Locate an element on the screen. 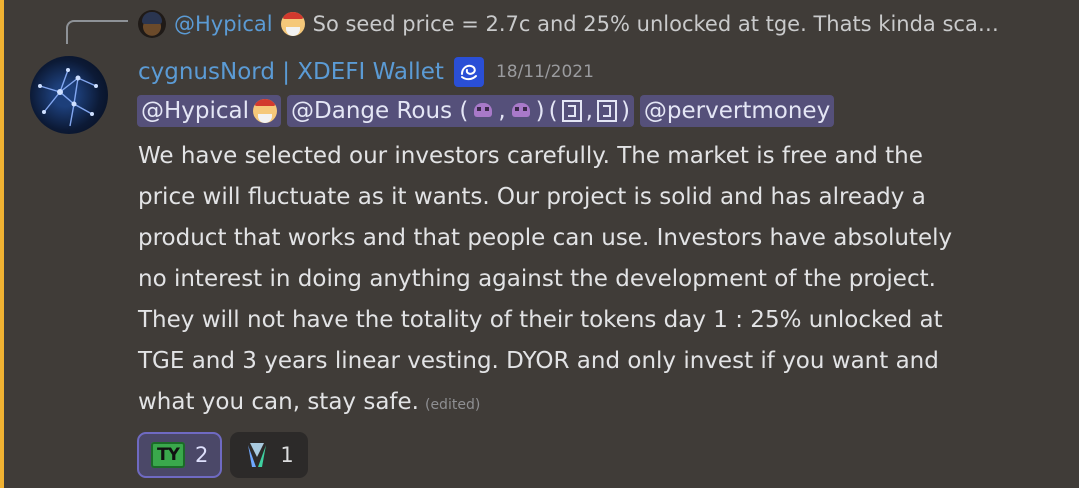  avatar is located at coordinates (69, 95).